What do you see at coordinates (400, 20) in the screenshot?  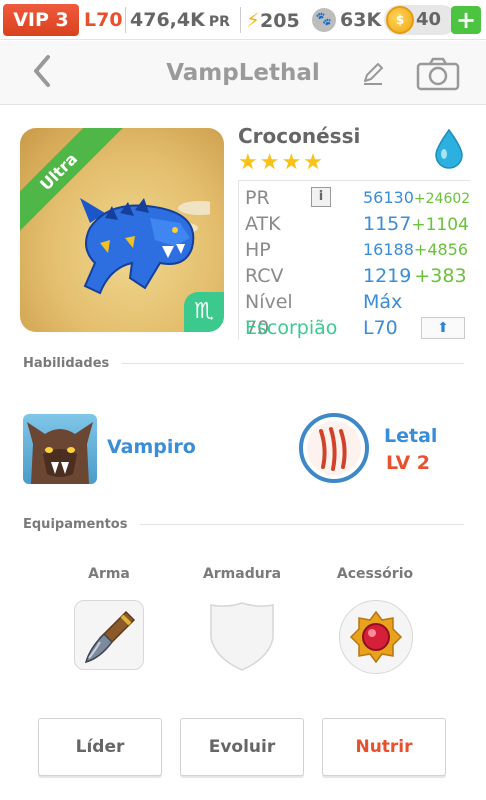 I see `coin-icon: $` at bounding box center [400, 20].